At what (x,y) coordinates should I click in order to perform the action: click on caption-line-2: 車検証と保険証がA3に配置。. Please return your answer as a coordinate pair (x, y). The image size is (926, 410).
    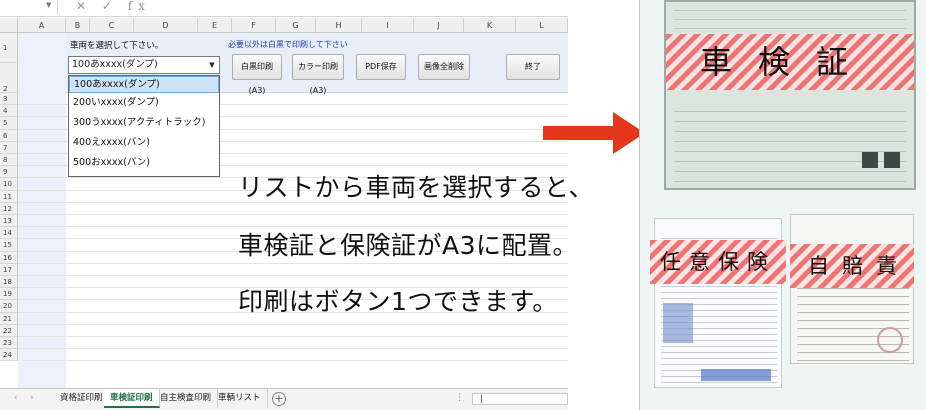
    Looking at the image, I should click on (408, 245).